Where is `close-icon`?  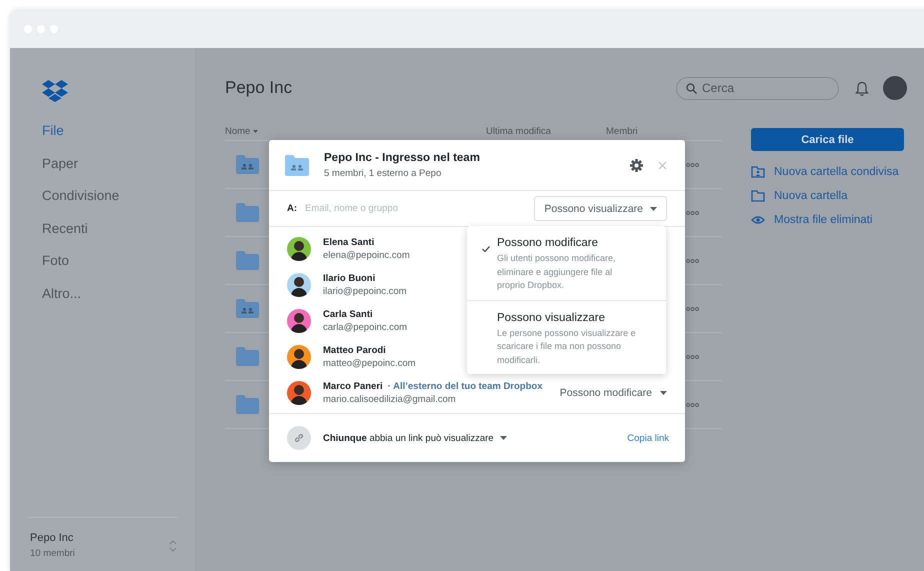
close-icon is located at coordinates (662, 165).